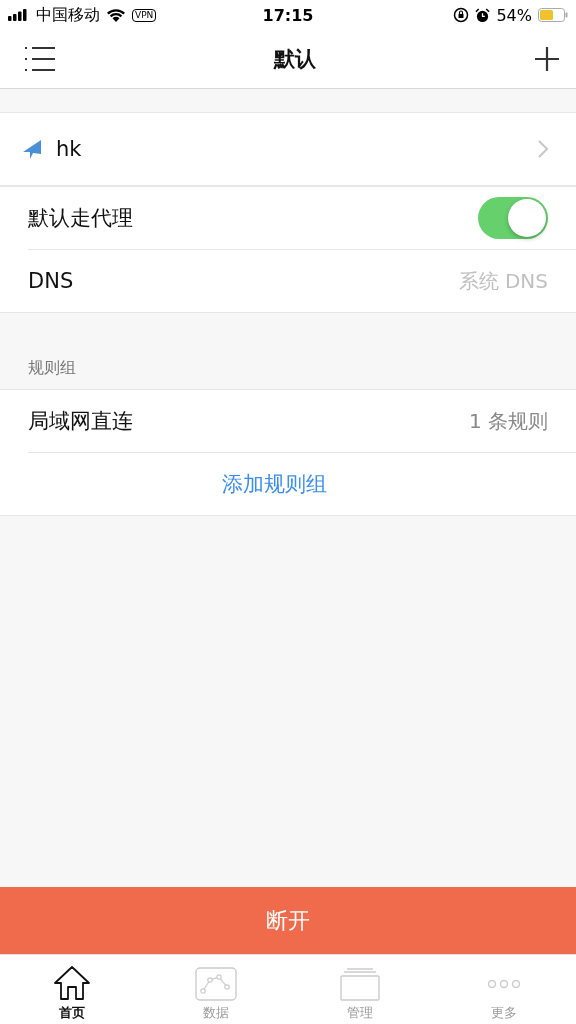  I want to click on menu-icon, so click(40, 59).